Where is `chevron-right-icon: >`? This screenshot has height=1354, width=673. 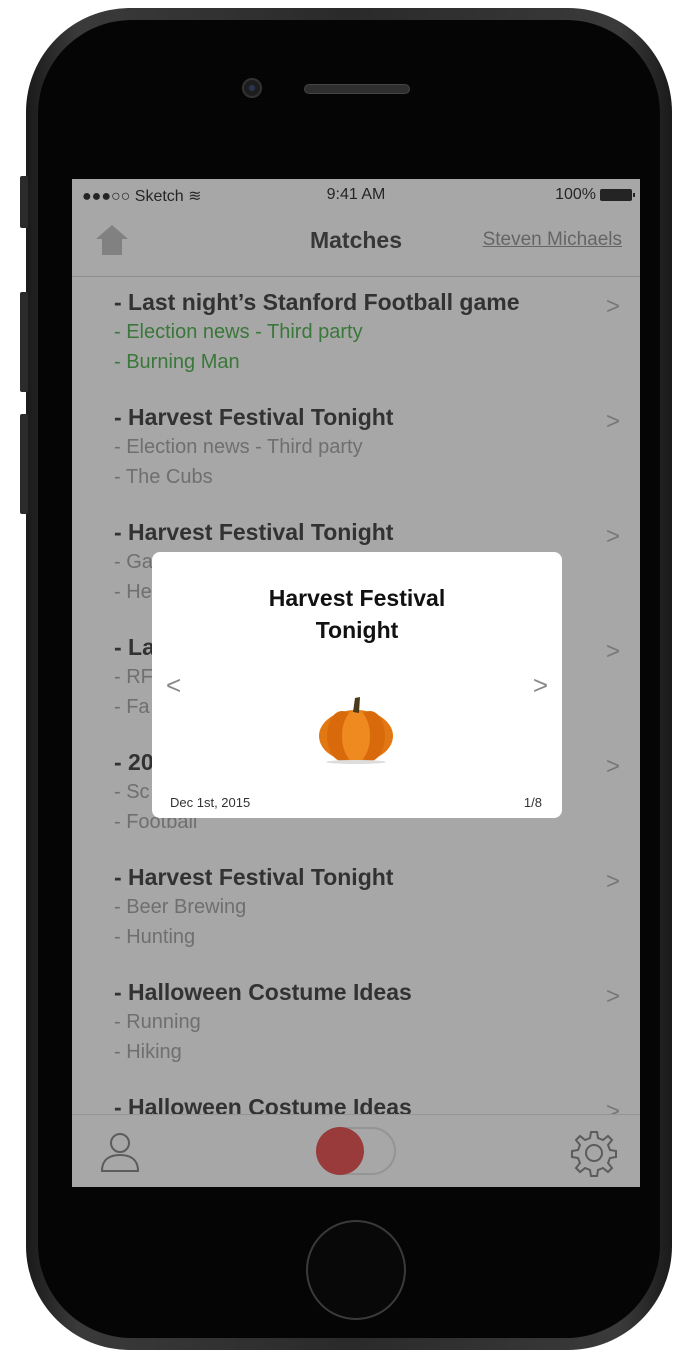 chevron-right-icon: > is located at coordinates (540, 685).